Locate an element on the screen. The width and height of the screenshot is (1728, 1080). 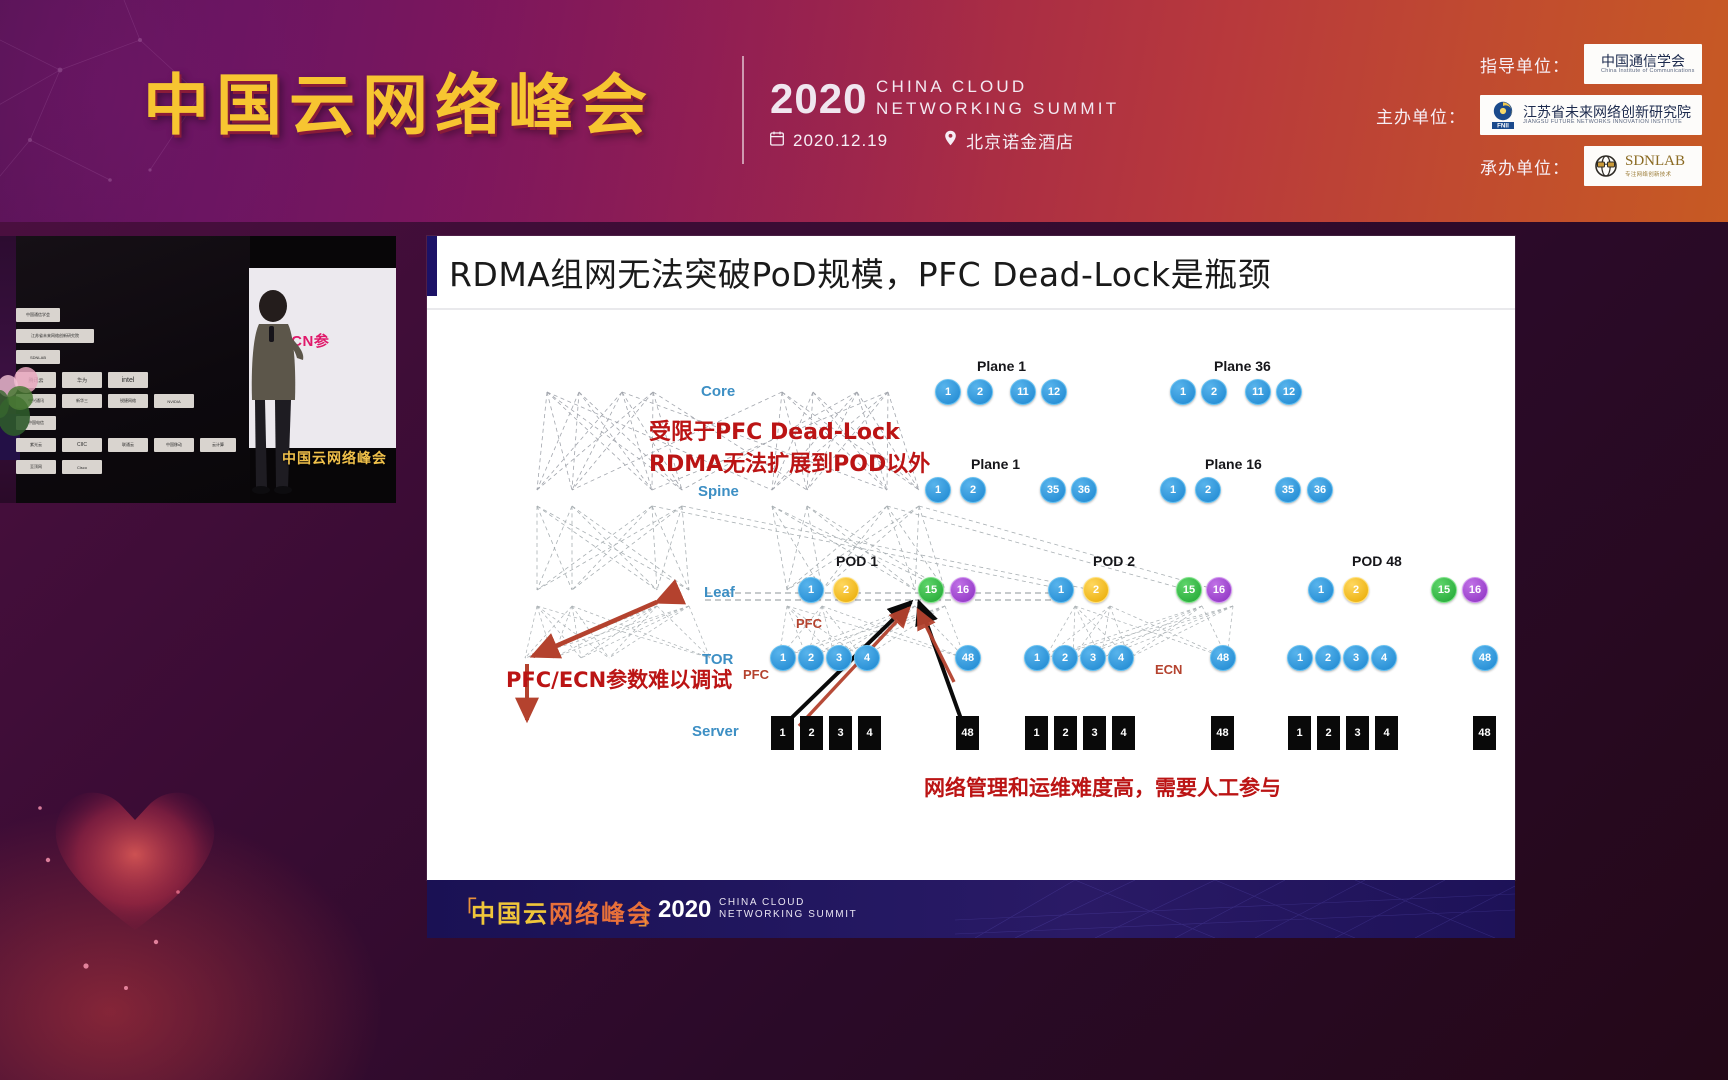
layer-label-server: Server is located at coordinates (715, 731).